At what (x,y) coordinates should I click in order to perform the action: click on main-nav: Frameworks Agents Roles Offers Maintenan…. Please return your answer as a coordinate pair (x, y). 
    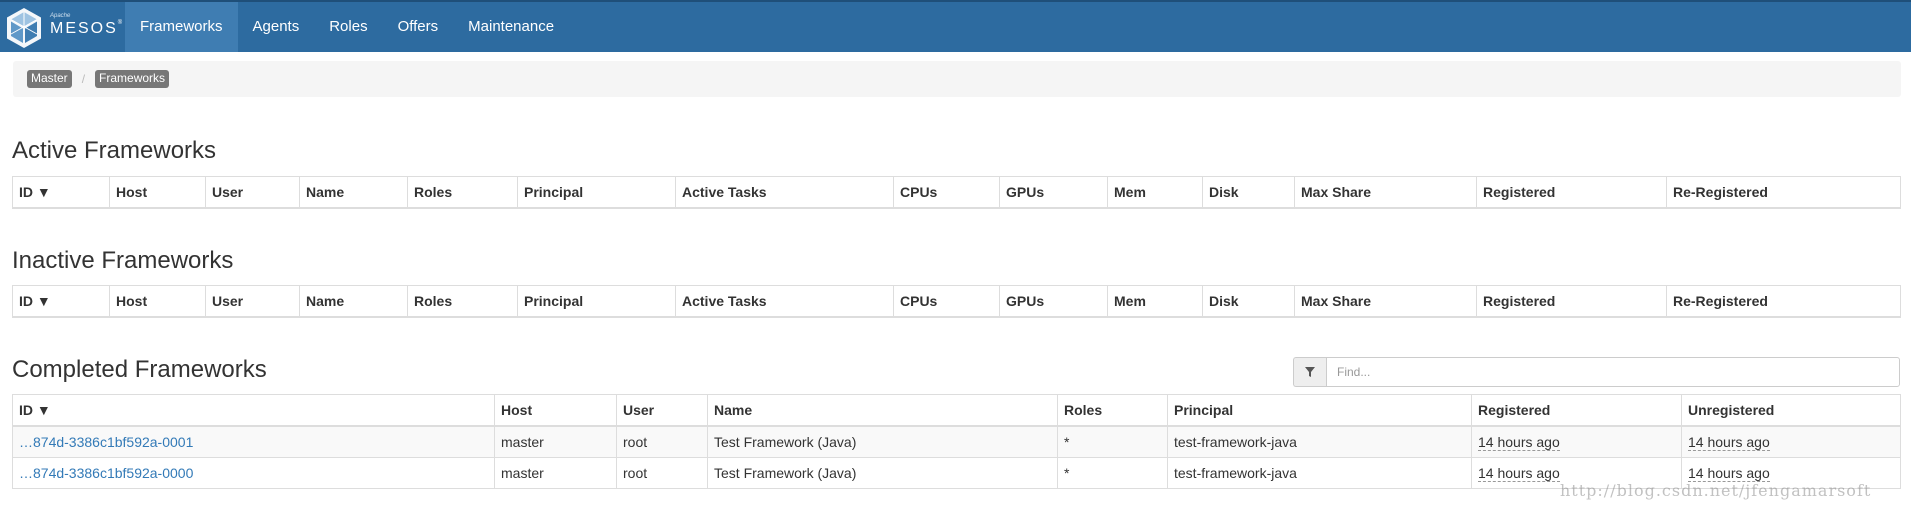
    Looking at the image, I should click on (347, 27).